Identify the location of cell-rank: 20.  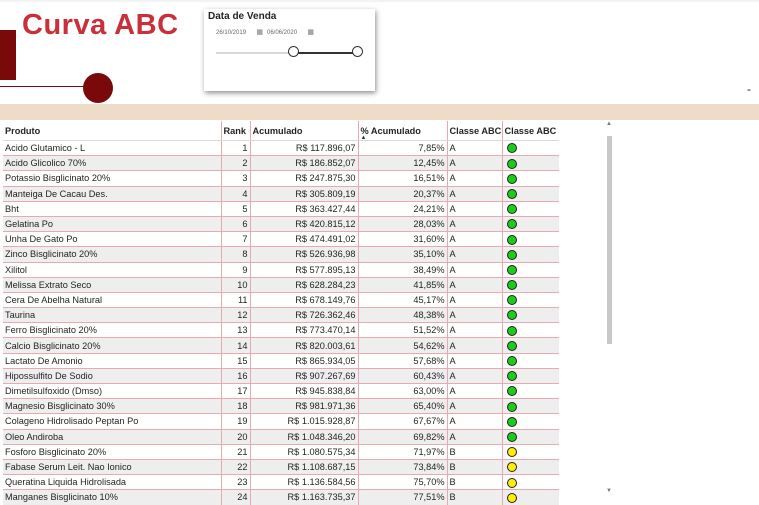
(236, 437).